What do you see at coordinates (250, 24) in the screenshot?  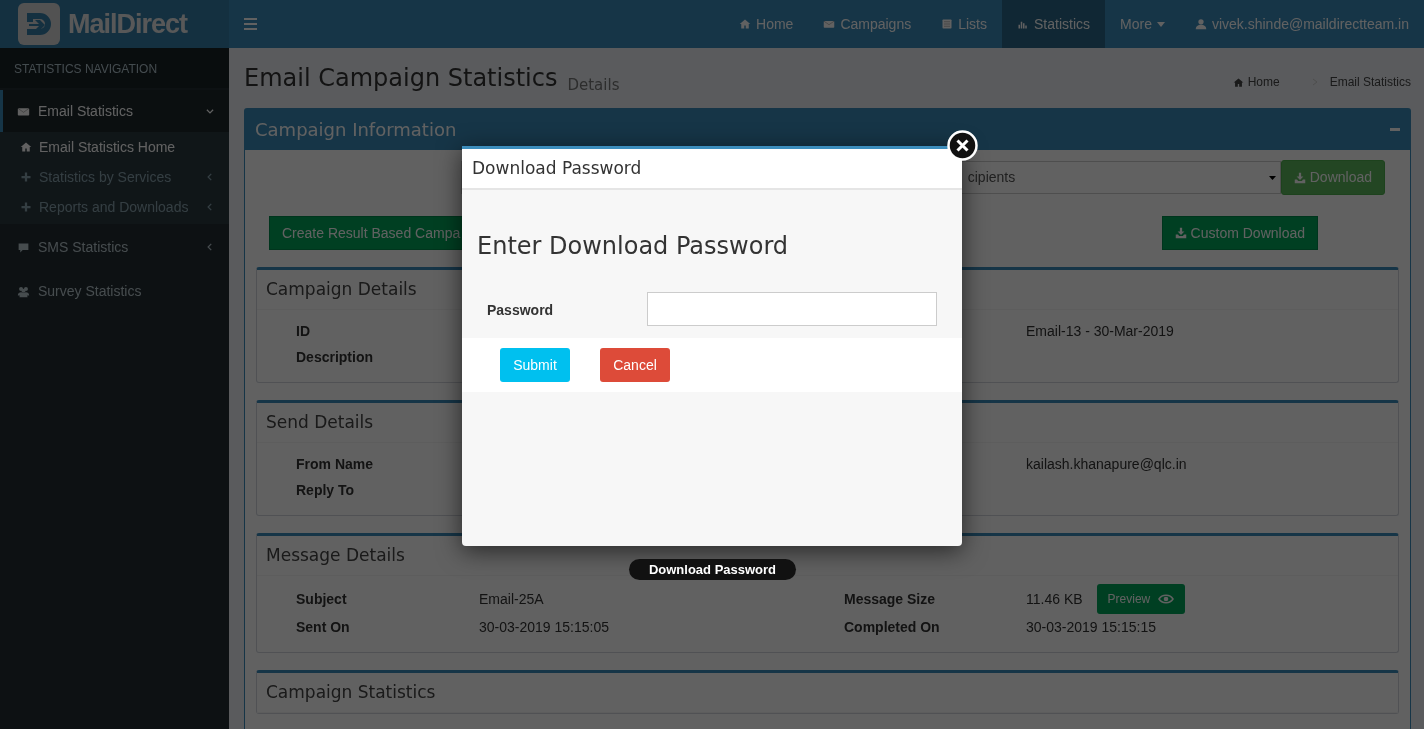 I see `menu-icon` at bounding box center [250, 24].